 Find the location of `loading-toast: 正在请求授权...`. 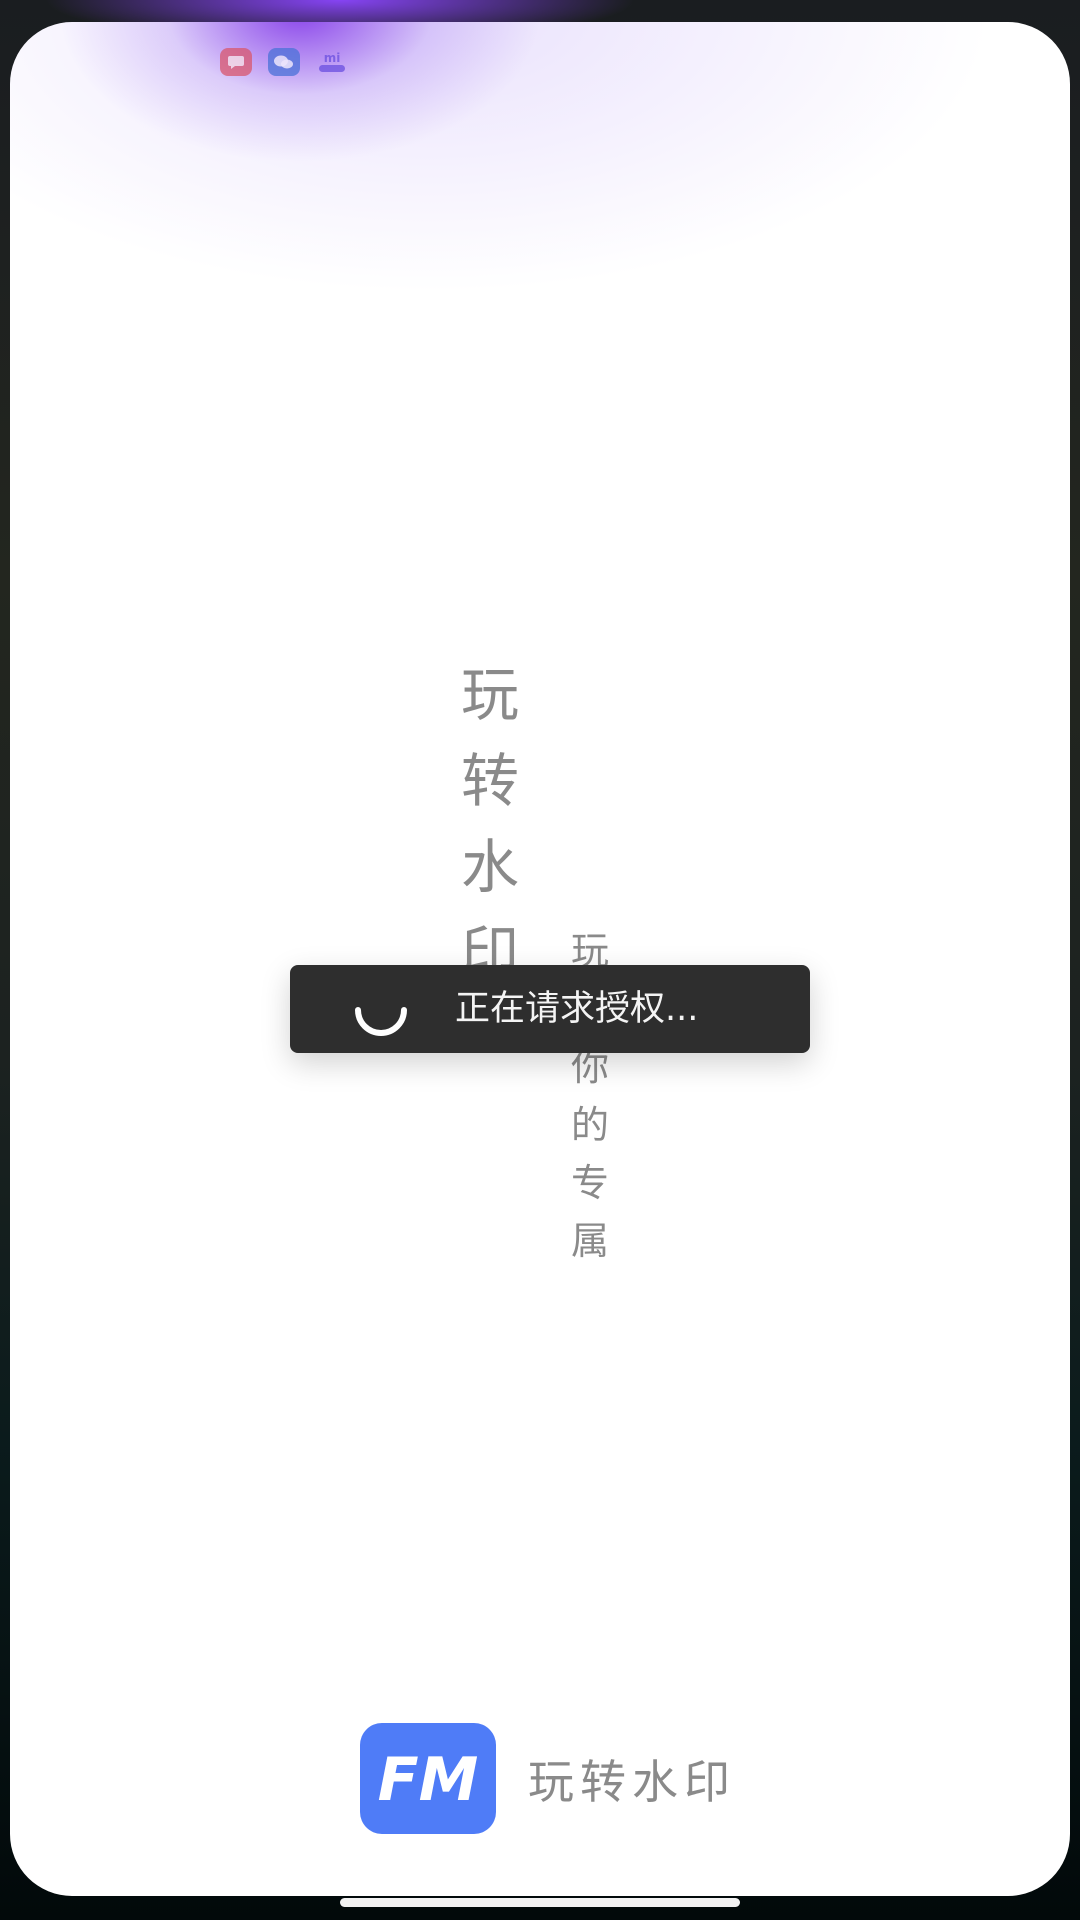

loading-toast: 正在请求授权... is located at coordinates (550, 1009).